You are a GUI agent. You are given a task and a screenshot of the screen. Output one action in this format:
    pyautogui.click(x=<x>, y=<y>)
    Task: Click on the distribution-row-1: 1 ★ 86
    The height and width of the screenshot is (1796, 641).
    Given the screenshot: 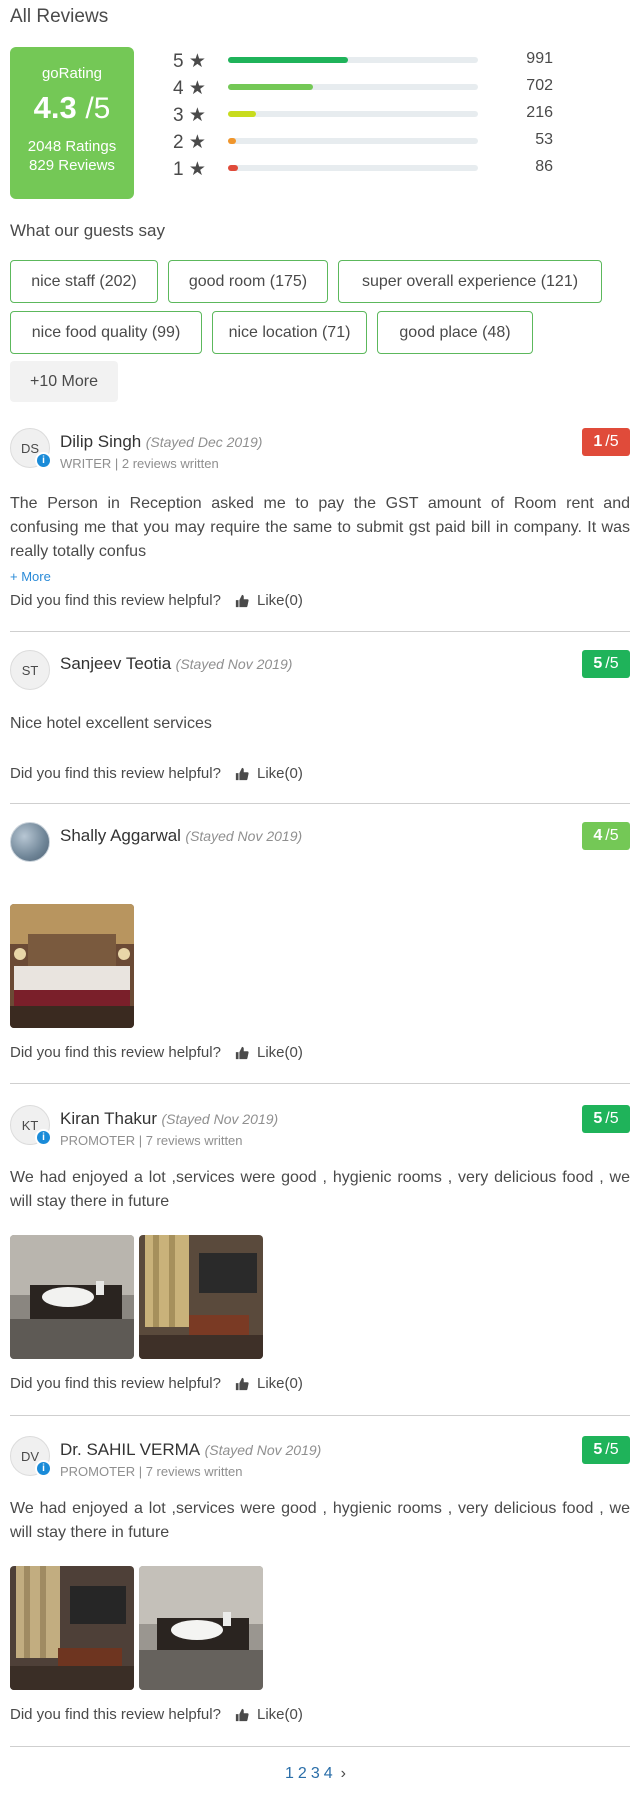 What is the action you would take?
    pyautogui.click(x=363, y=168)
    